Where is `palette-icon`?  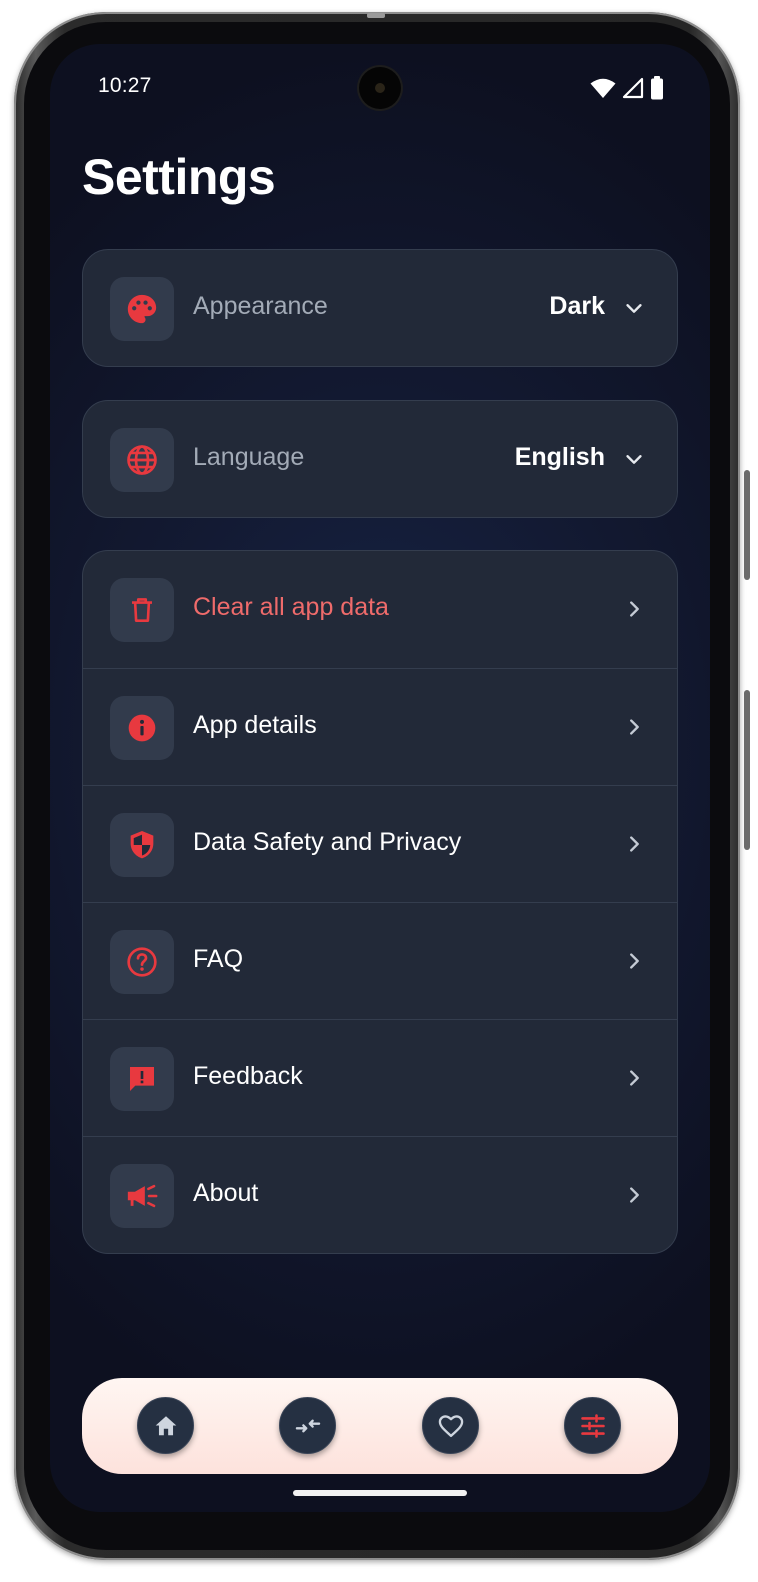 palette-icon is located at coordinates (142, 309).